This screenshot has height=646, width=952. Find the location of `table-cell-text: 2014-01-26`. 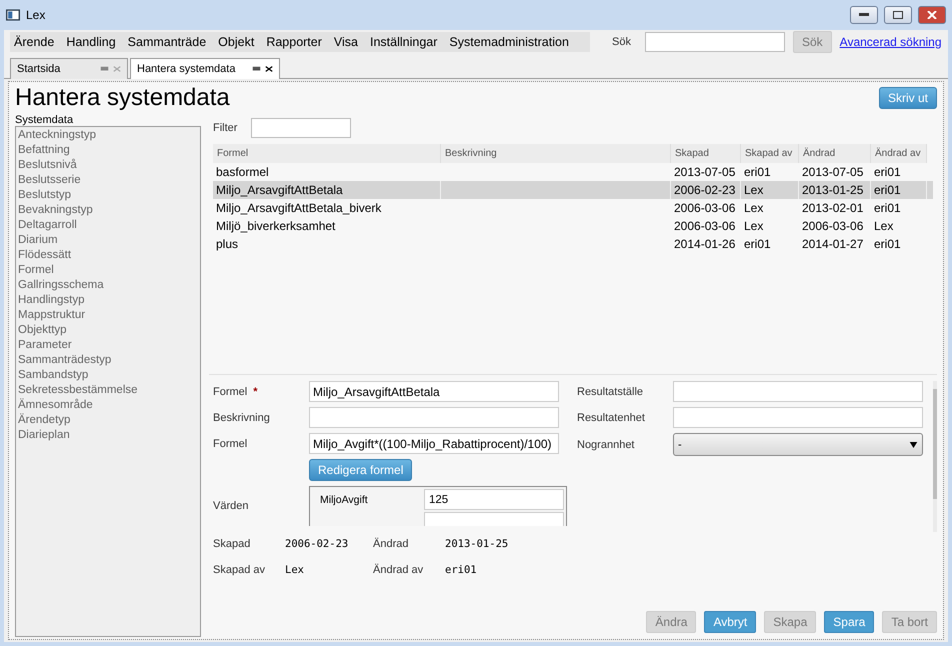

table-cell-text: 2014-01-26 is located at coordinates (704, 244).